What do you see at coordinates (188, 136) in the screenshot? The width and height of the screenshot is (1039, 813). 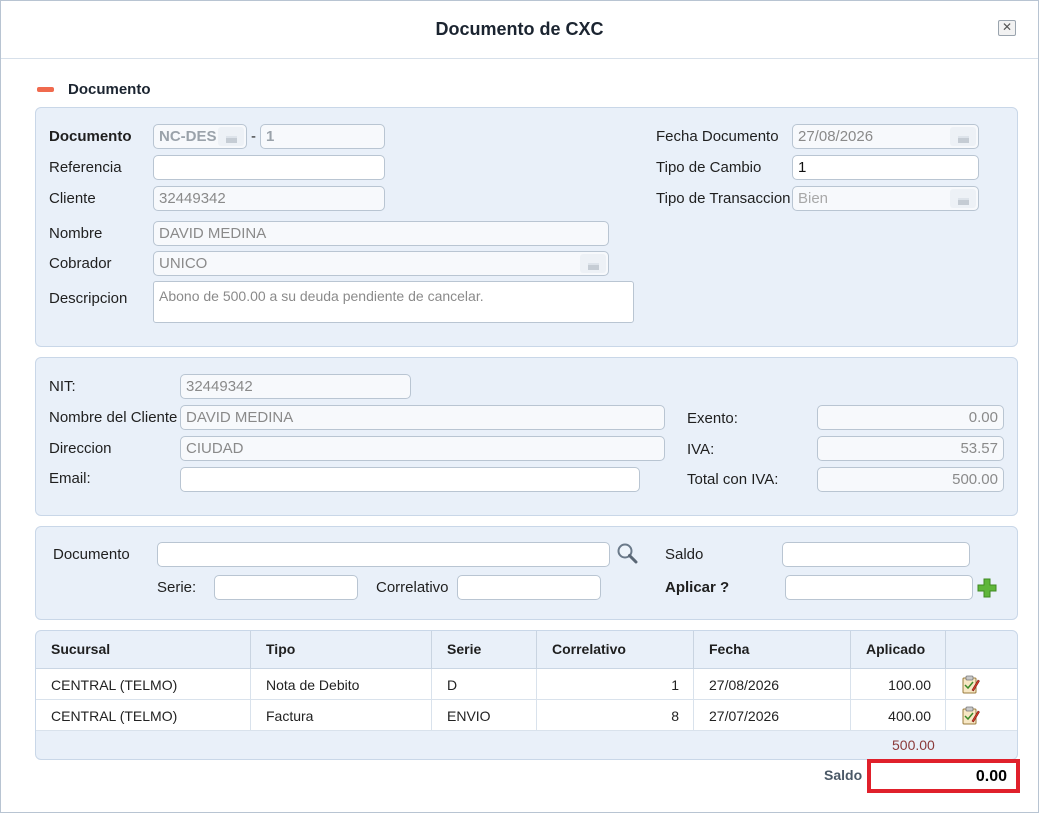 I see `documento-tipo-value: NC-DES` at bounding box center [188, 136].